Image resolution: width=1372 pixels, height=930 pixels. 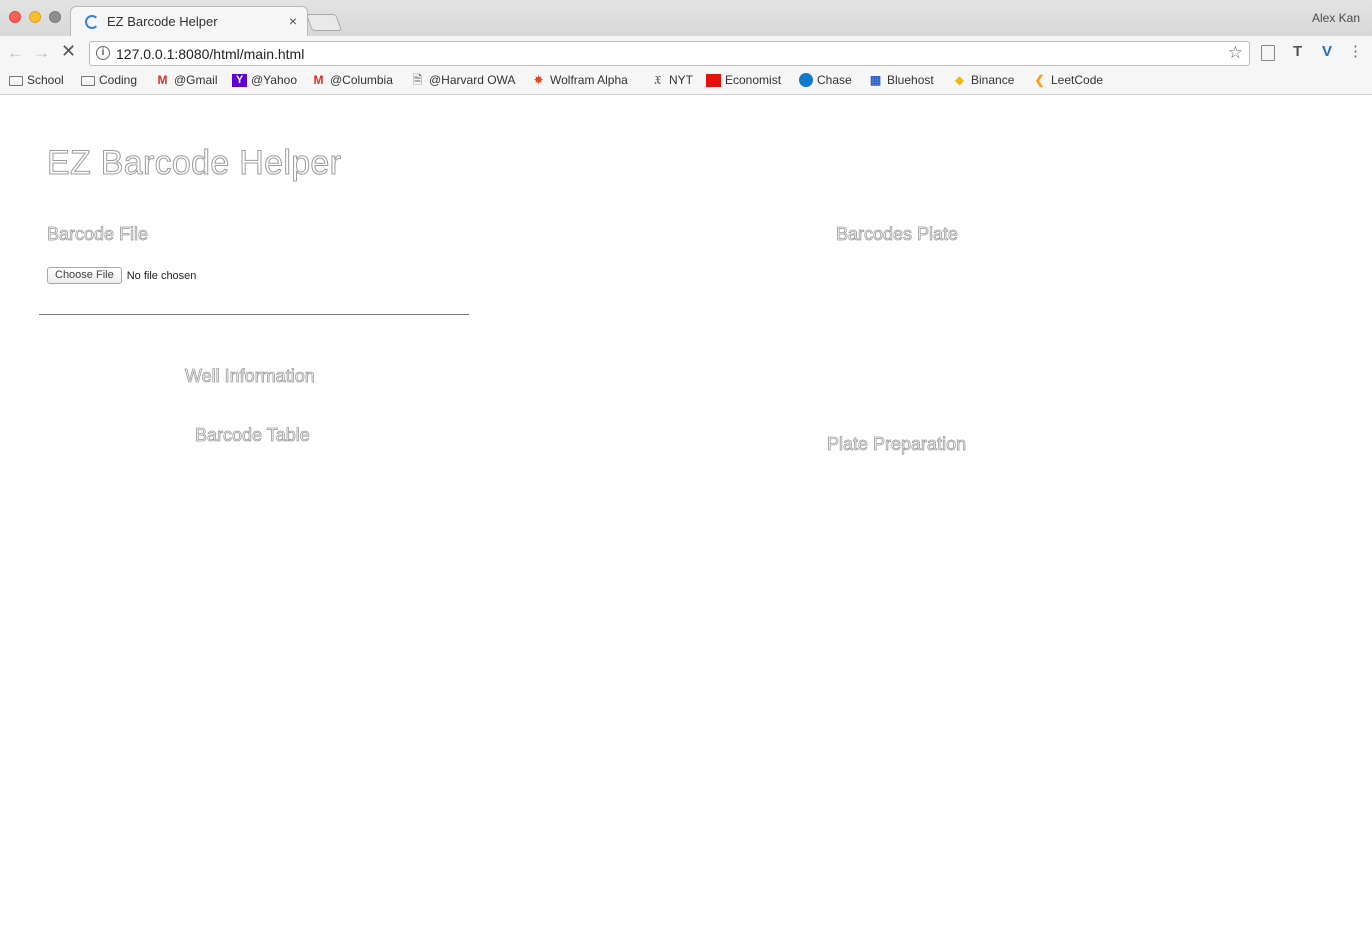 What do you see at coordinates (1297, 51) in the screenshot?
I see `text-extension-icon: T` at bounding box center [1297, 51].